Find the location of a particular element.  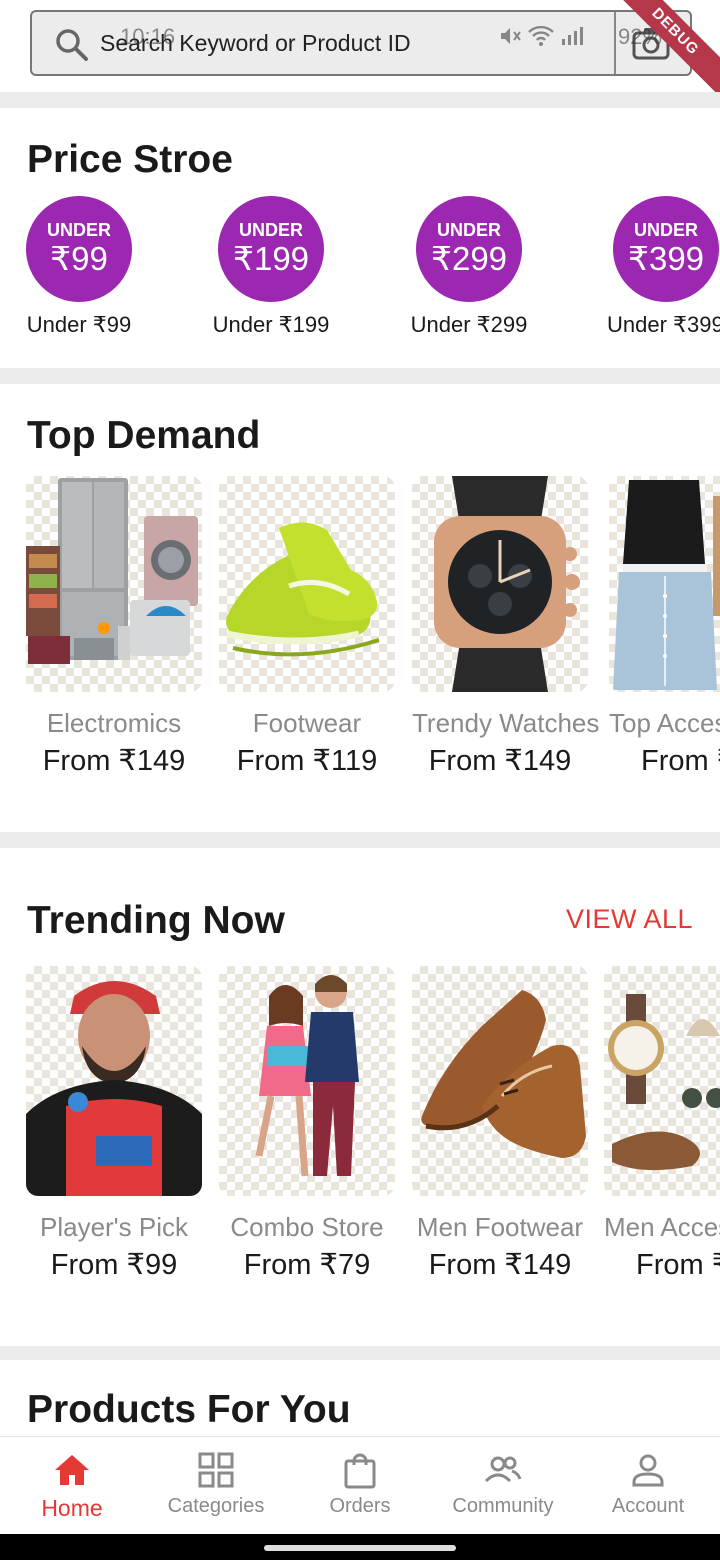

nav-categories: Categories is located at coordinates (216, 1484).